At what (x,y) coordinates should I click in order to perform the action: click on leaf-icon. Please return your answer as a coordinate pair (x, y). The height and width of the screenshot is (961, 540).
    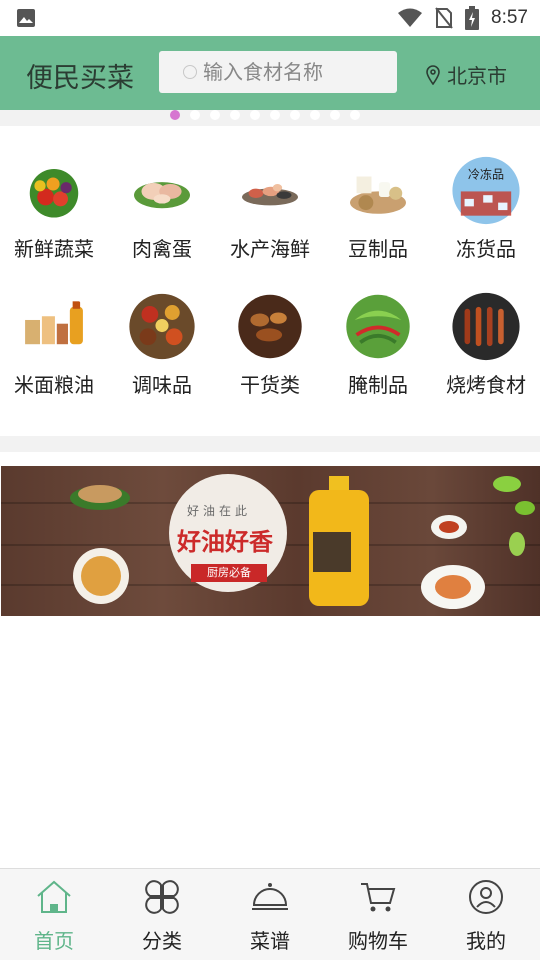
    Looking at the image, I should click on (514, 516).